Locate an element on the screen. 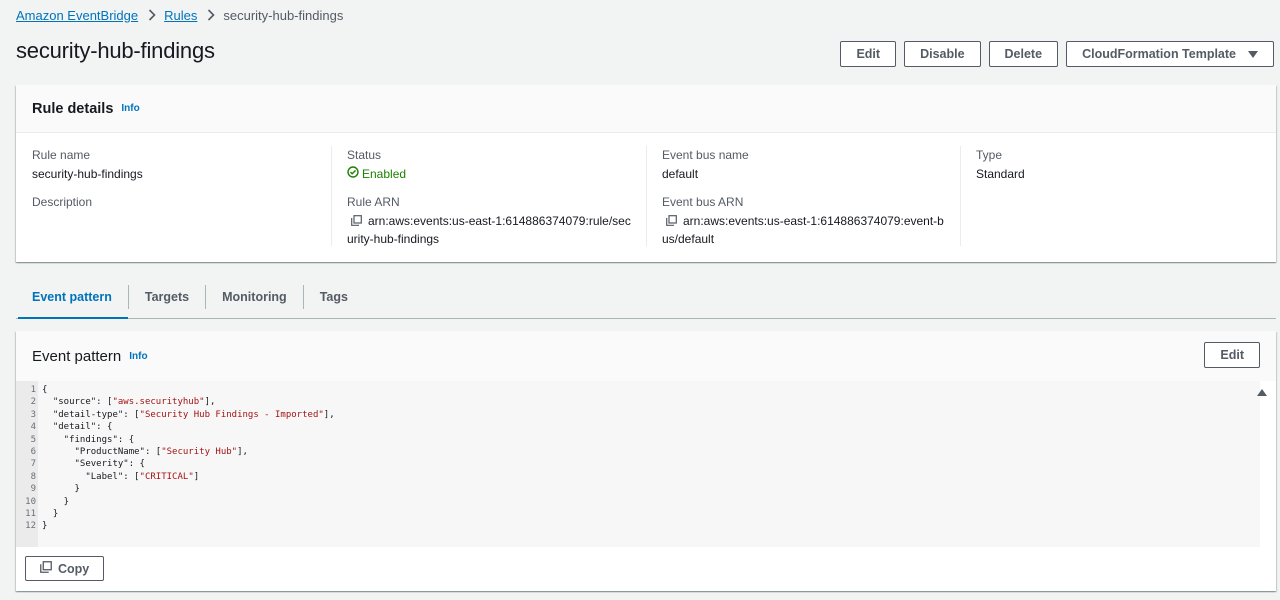 Image resolution: width=1280 pixels, height=600 pixels. line-number: 9 is located at coordinates (33, 489).